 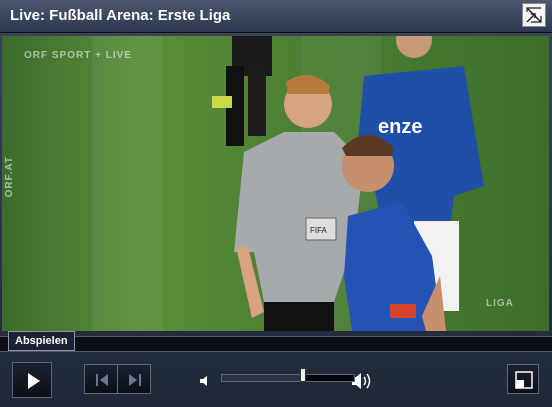 I want to click on fifa-badge: FIFA, so click(x=319, y=230).